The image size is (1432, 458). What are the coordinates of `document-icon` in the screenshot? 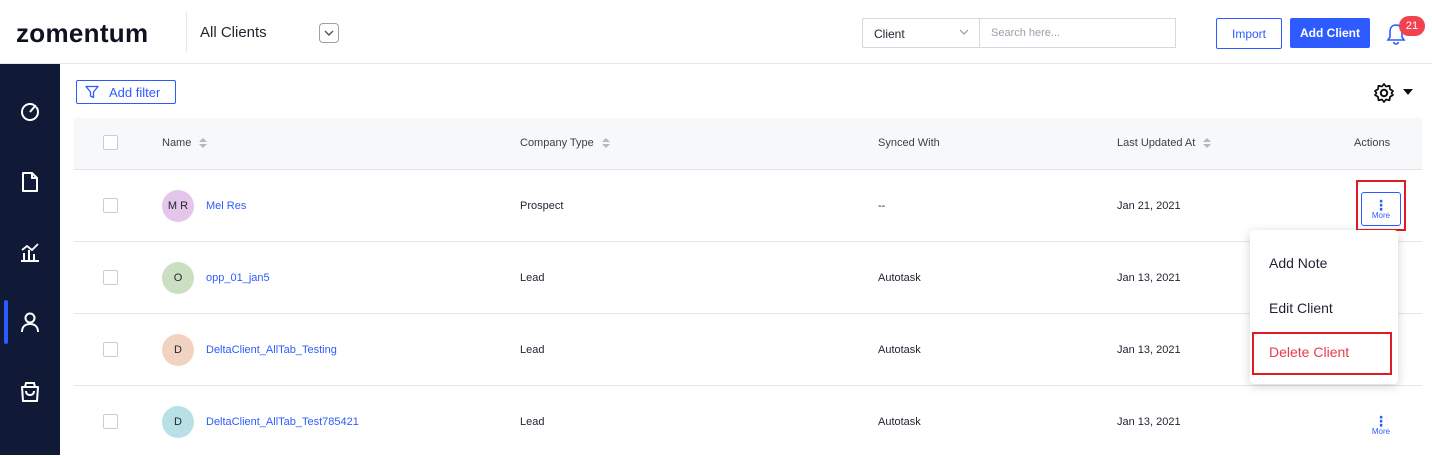 It's located at (30, 182).